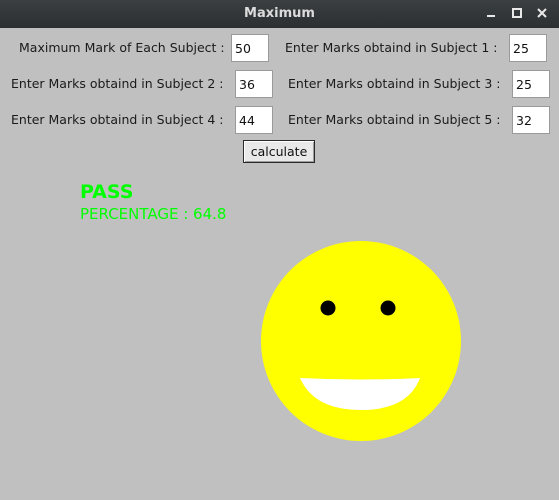  I want to click on subject2-field, so click(254, 84).